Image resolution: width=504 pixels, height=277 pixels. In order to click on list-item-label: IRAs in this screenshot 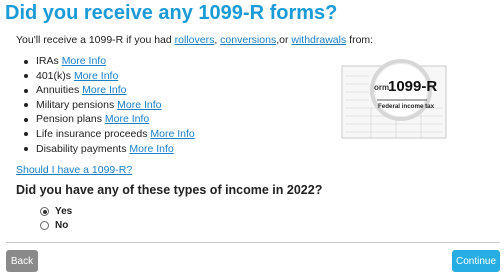, I will do `click(47, 61)`.